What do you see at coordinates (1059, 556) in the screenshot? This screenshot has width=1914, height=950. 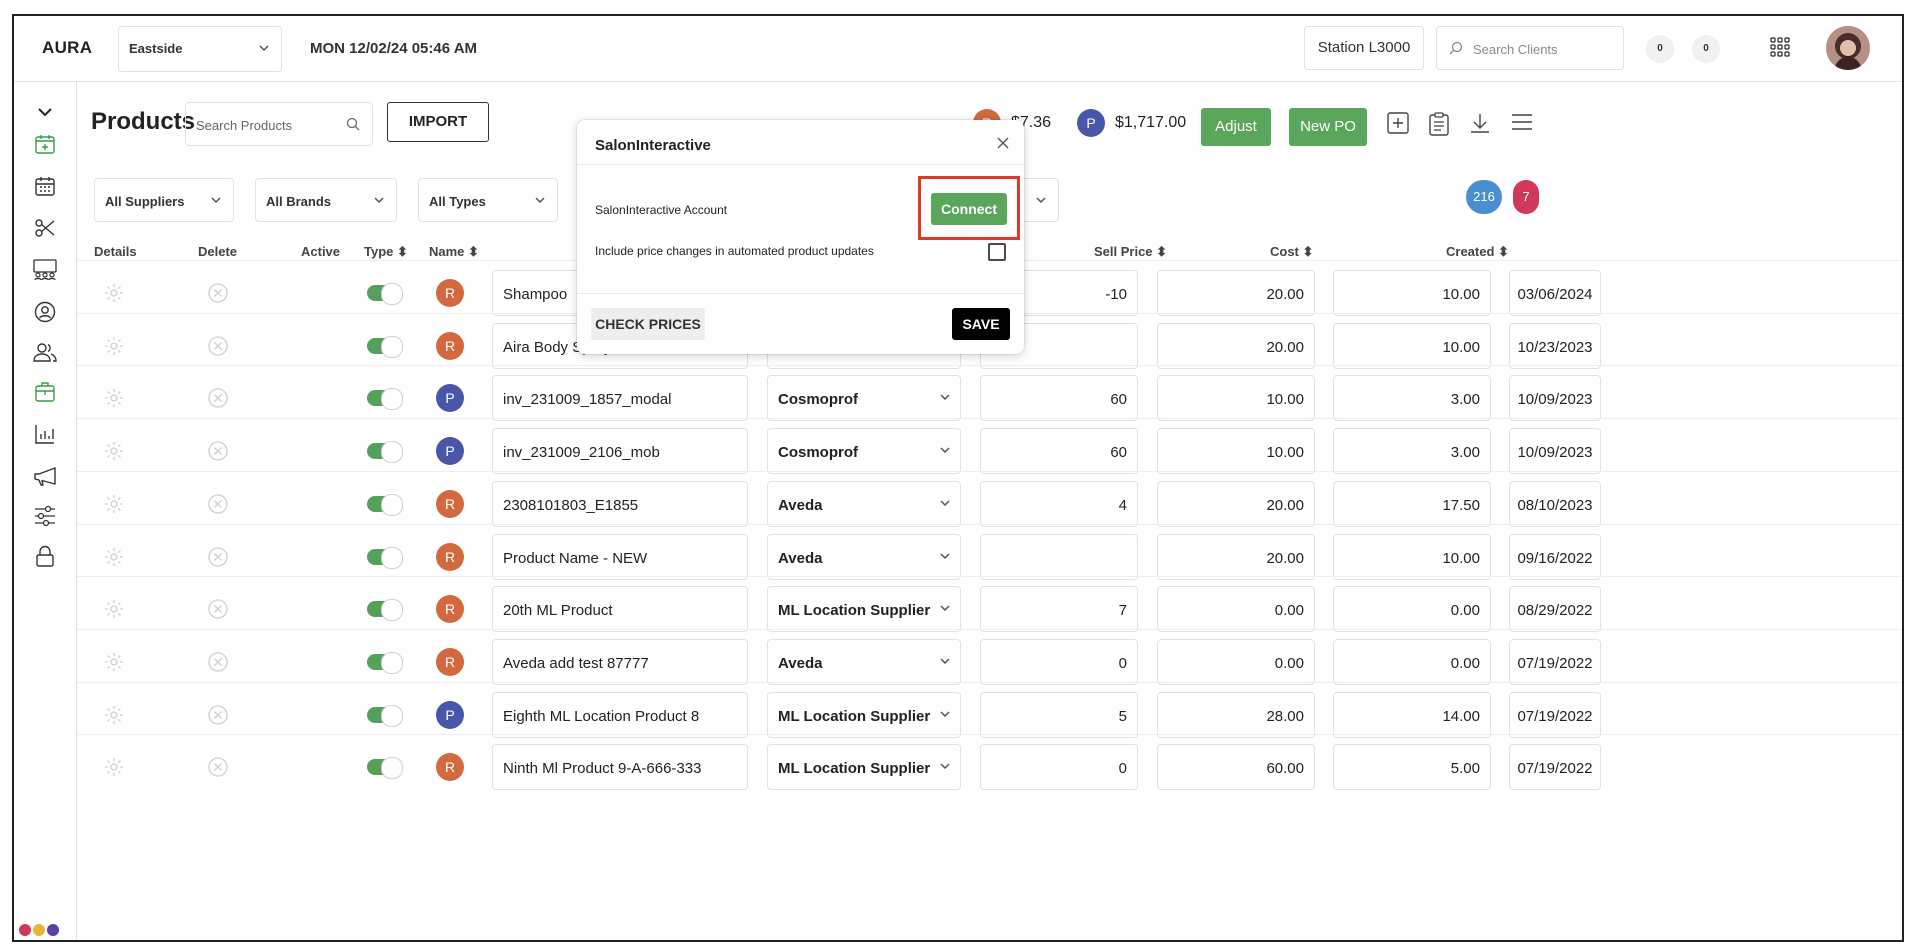 I see `quantity-field` at bounding box center [1059, 556].